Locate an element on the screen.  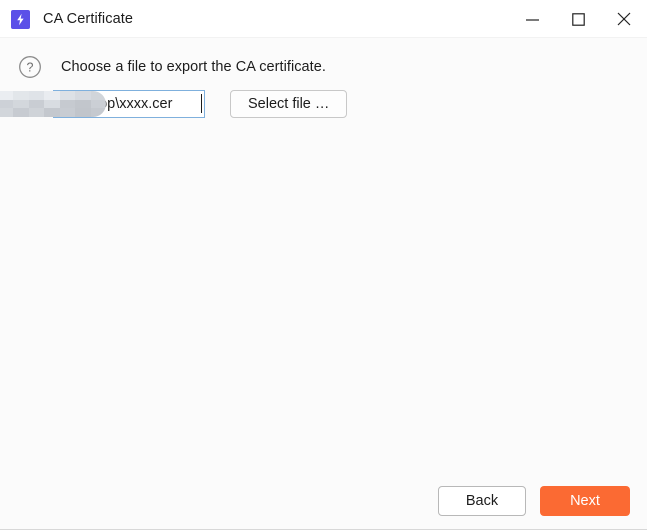
text-caret is located at coordinates (201, 103).